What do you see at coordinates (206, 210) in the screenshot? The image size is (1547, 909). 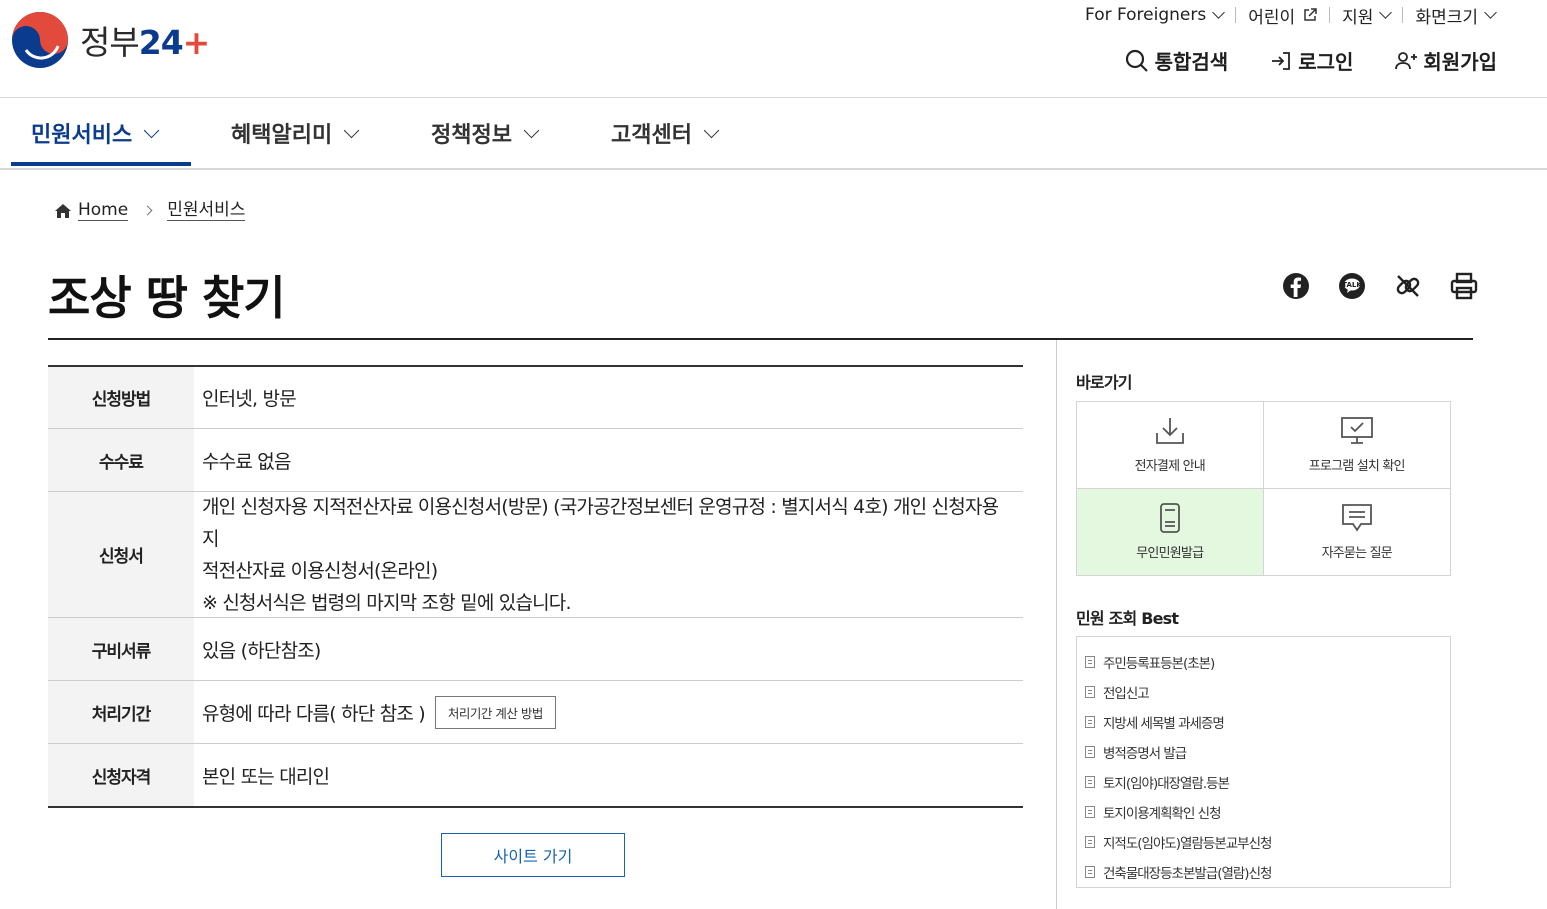 I see `breadcrumb-current: 민원서비스` at bounding box center [206, 210].